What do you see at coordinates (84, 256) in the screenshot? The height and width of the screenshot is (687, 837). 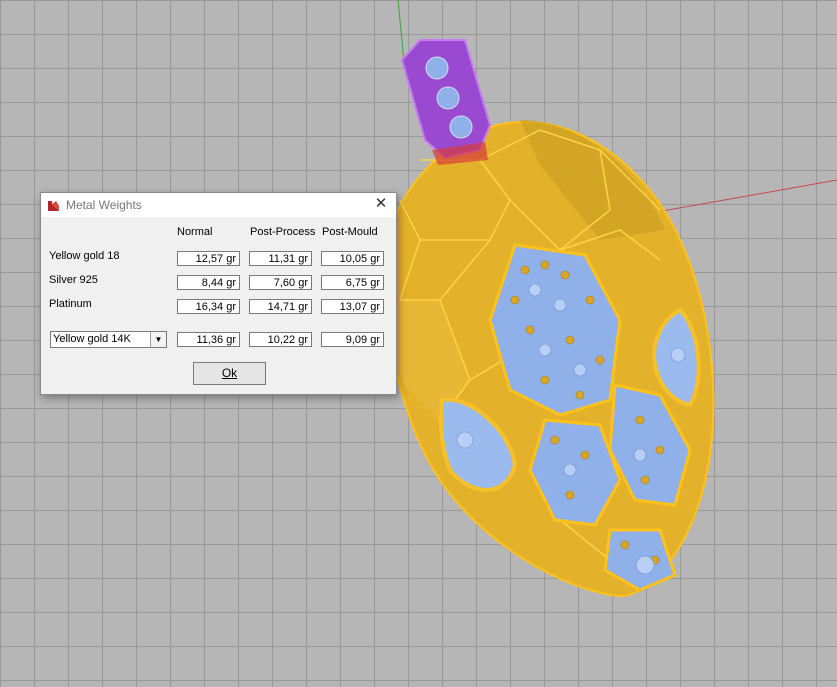 I see `row-label-yellow-gold-18: Yellow gold 18` at bounding box center [84, 256].